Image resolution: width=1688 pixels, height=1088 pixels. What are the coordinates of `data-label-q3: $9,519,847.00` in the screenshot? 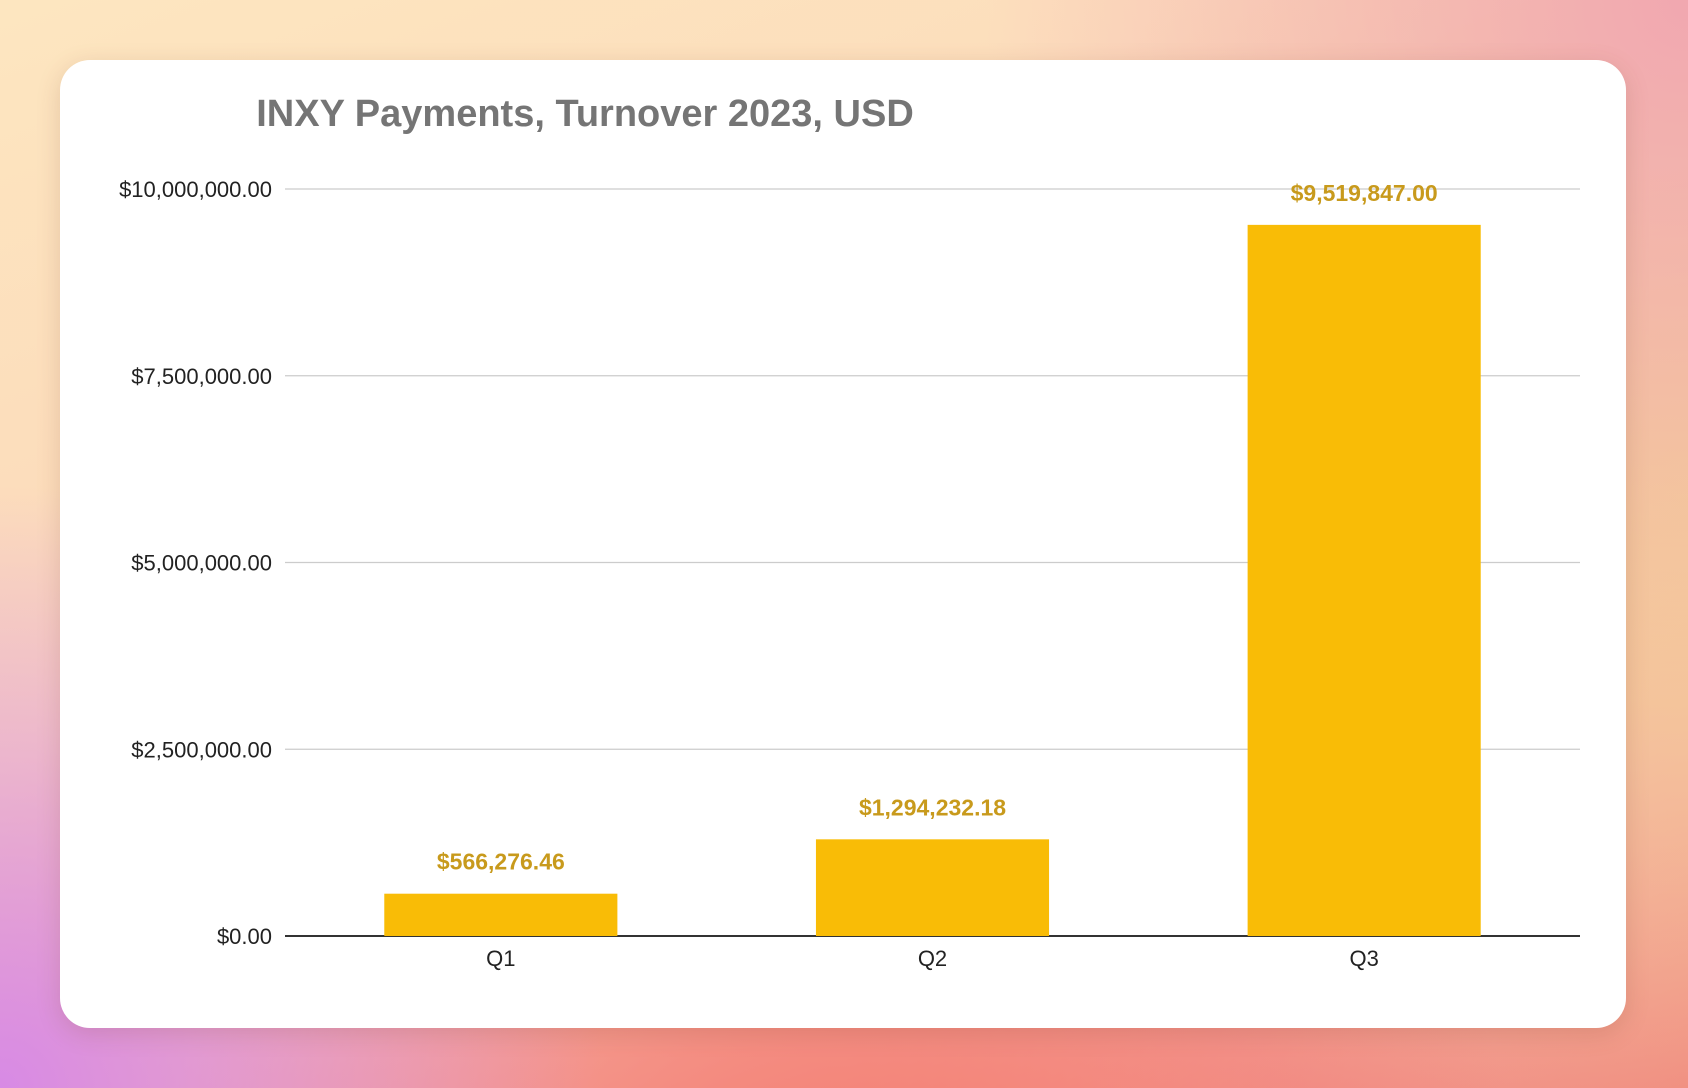 It's located at (1364, 193).